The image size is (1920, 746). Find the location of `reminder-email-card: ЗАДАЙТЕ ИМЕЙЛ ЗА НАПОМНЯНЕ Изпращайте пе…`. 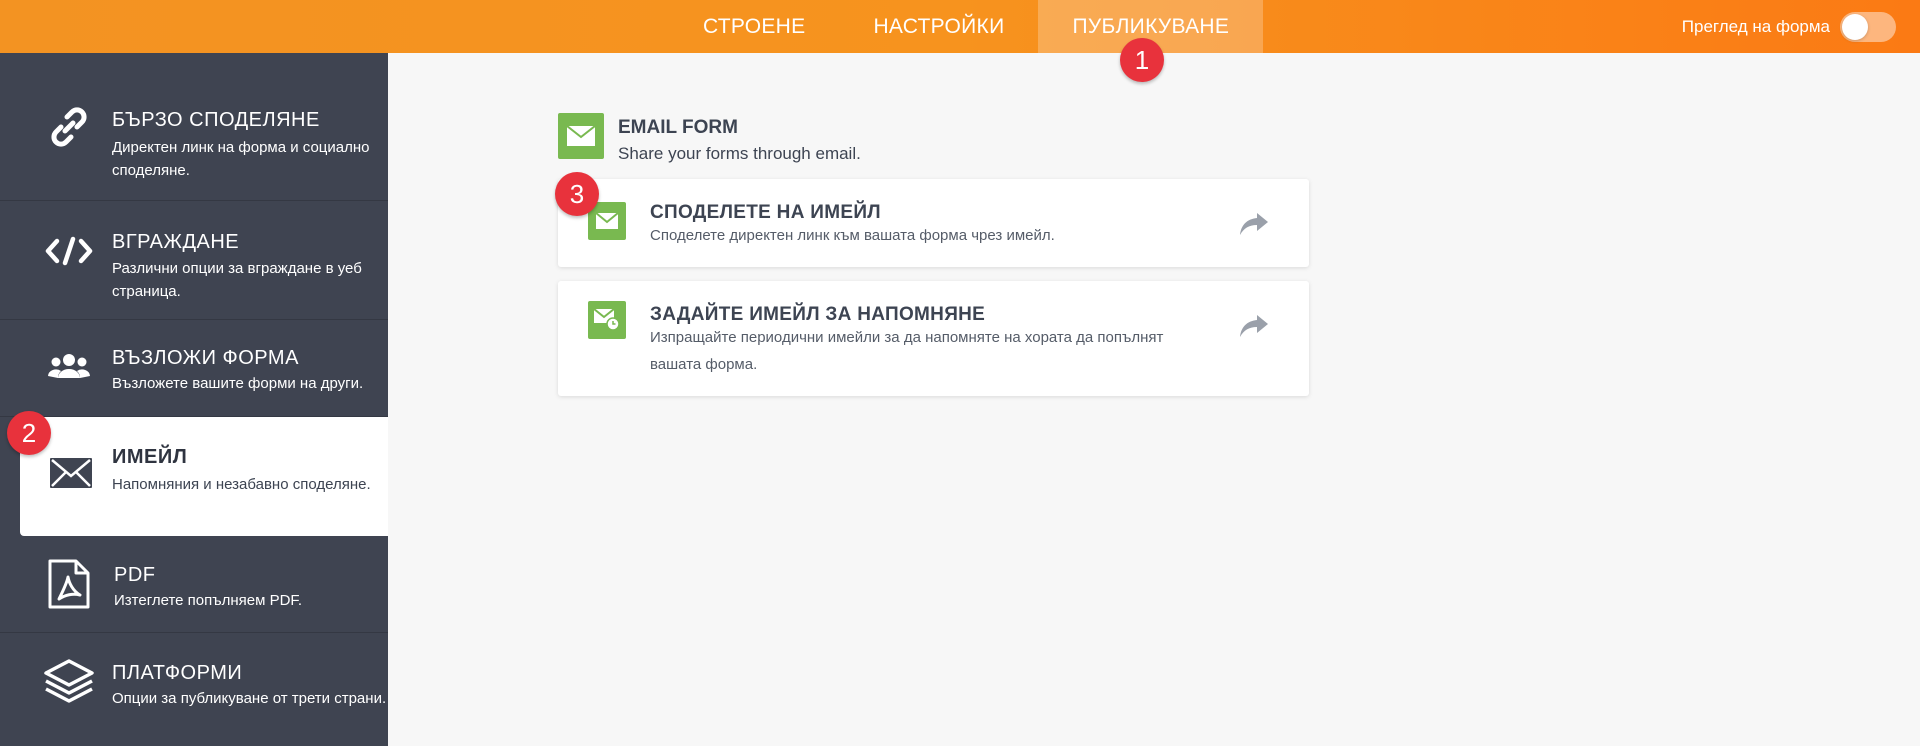

reminder-email-card: ЗАДАЙТЕ ИМЕЙЛ ЗА НАПОМНЯНЕ Изпращайте пе… is located at coordinates (933, 338).